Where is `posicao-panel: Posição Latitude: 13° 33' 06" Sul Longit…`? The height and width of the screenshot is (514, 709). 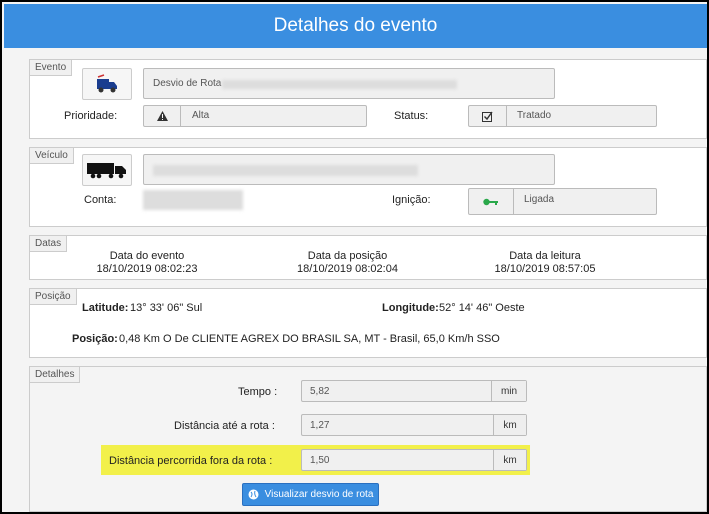 posicao-panel: Posição Latitude: 13° 33' 06" Sul Longit… is located at coordinates (368, 323).